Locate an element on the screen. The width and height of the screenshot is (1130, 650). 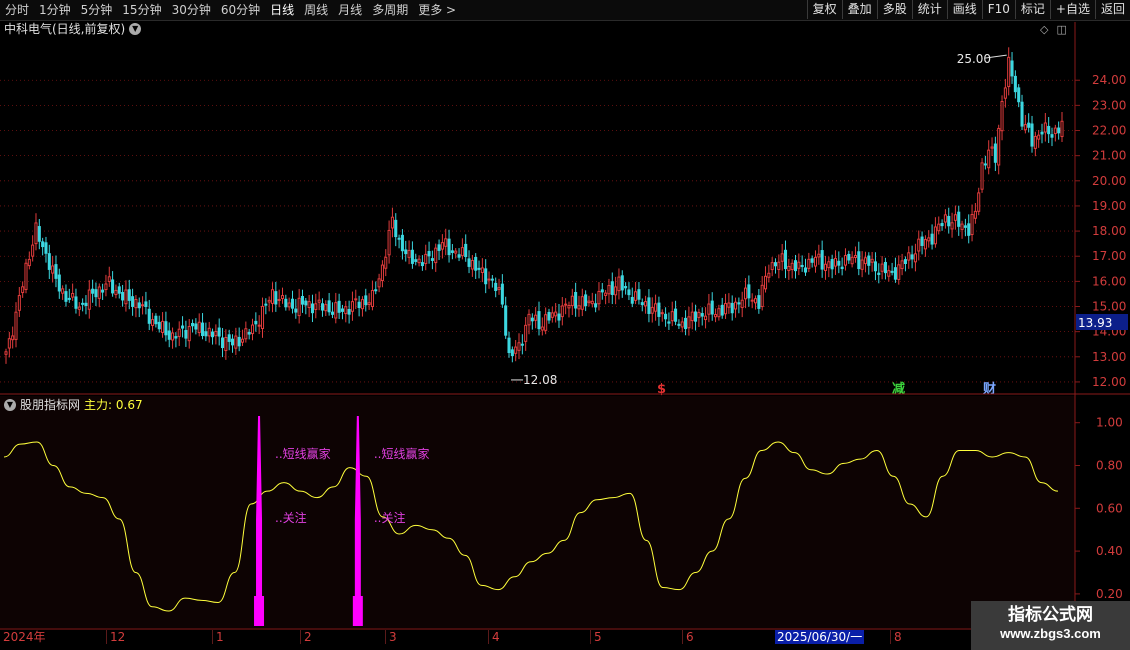
indicator-tick-label: 0.40 is located at coordinates (1109, 551).